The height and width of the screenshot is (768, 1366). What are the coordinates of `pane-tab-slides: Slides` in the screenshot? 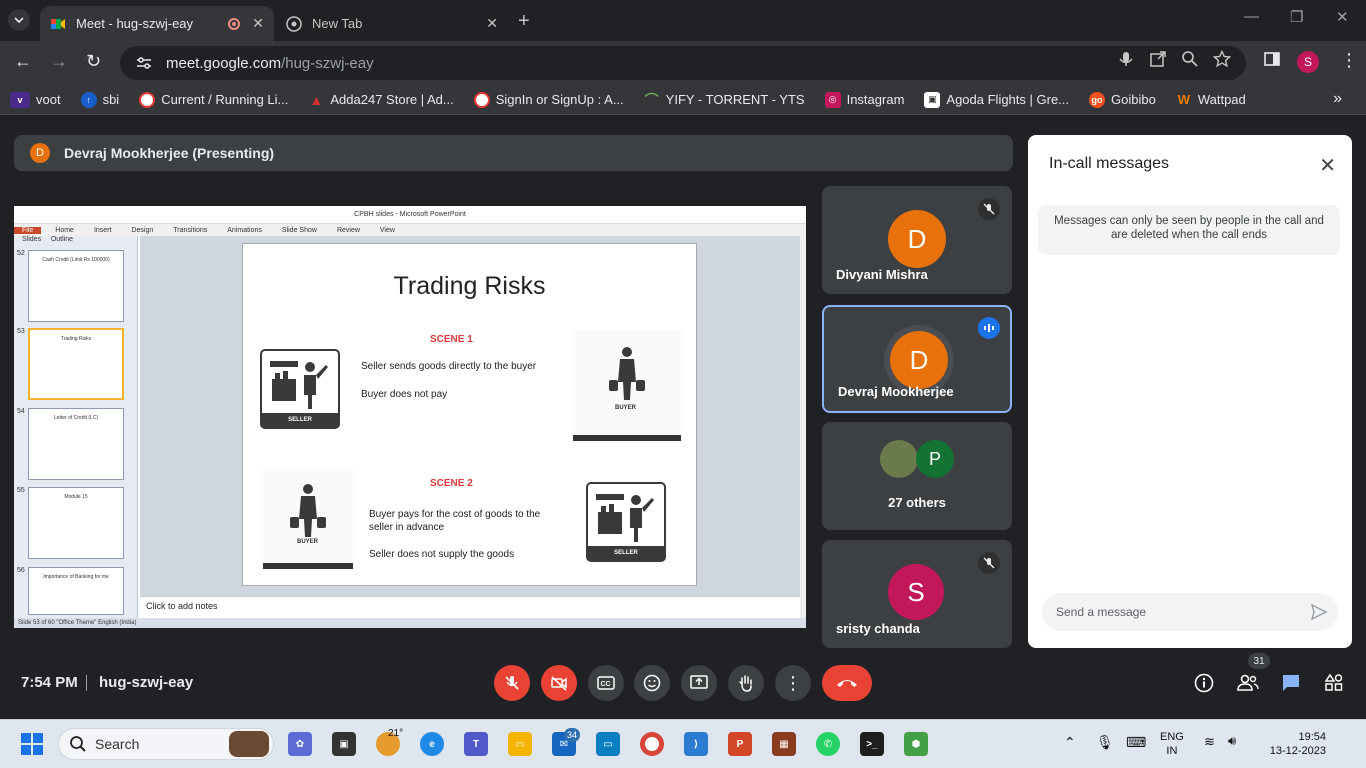 It's located at (32, 239).